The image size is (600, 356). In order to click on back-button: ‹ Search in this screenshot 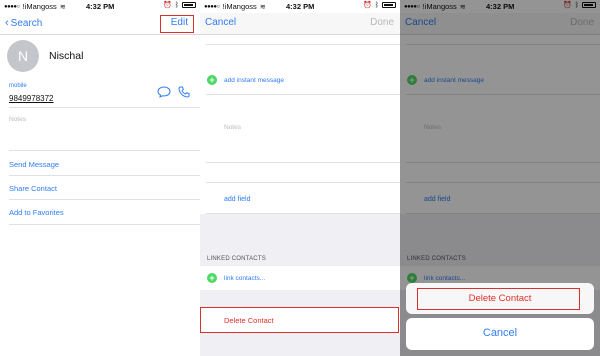, I will do `click(23, 23)`.